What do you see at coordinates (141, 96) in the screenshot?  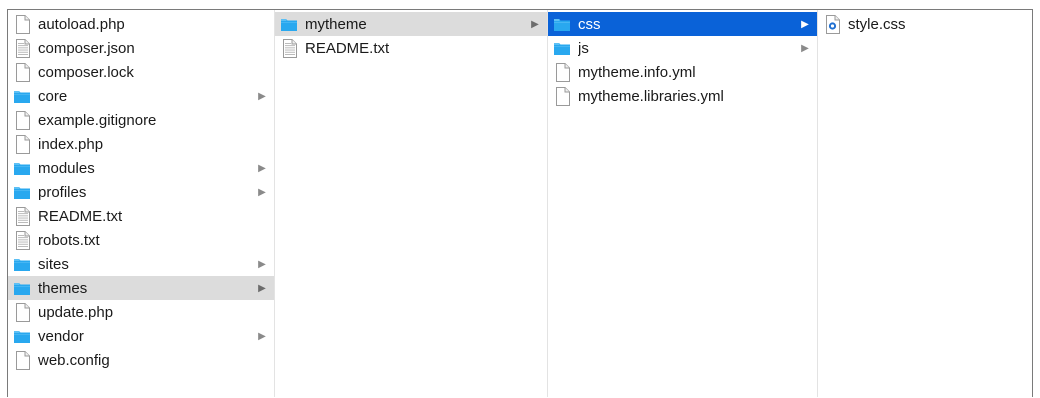 I see `list-item-core: core ▶` at bounding box center [141, 96].